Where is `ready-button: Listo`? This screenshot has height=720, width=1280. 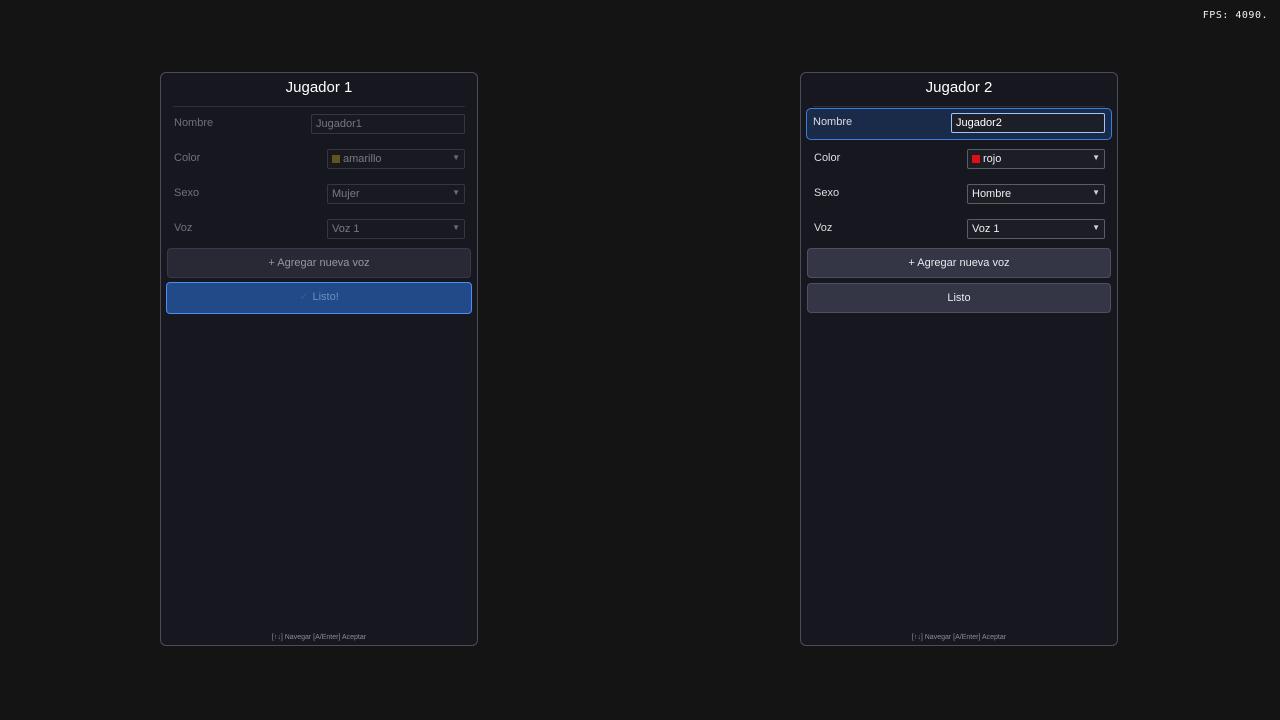 ready-button: Listo is located at coordinates (959, 298).